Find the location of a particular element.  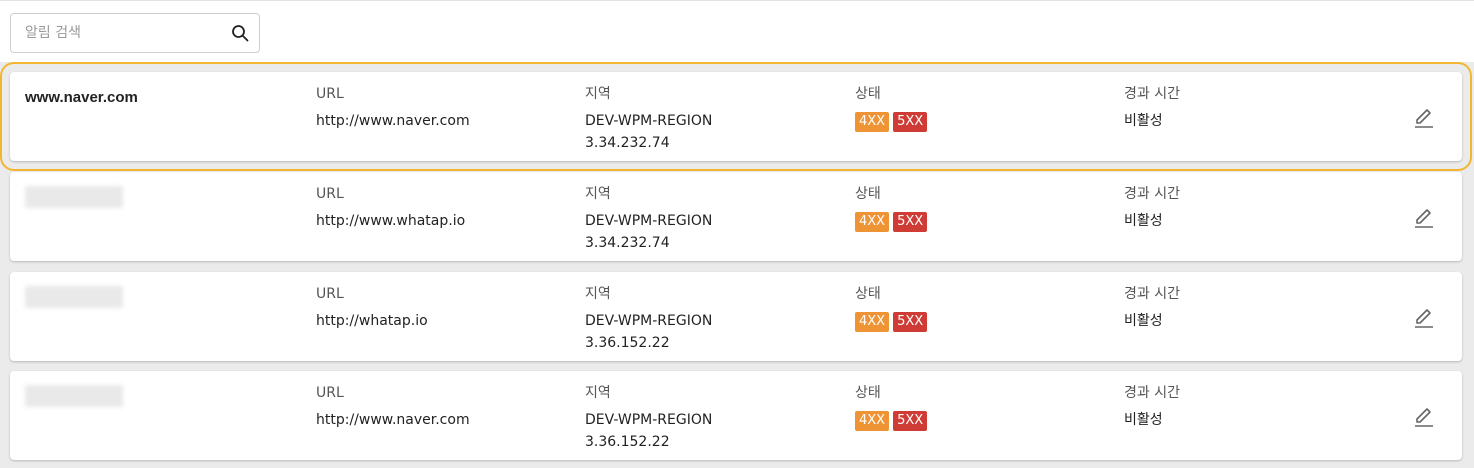

url-column: URL http://www.whatap.io is located at coordinates (390, 208).